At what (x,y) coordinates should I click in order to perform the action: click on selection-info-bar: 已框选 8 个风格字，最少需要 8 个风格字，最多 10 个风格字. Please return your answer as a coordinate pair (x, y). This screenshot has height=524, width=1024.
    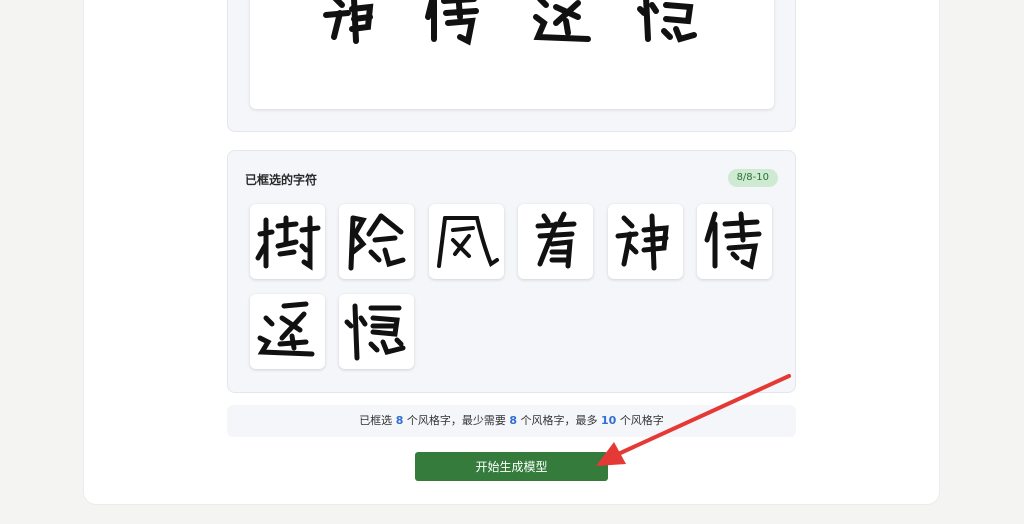
    Looking at the image, I should click on (511, 421).